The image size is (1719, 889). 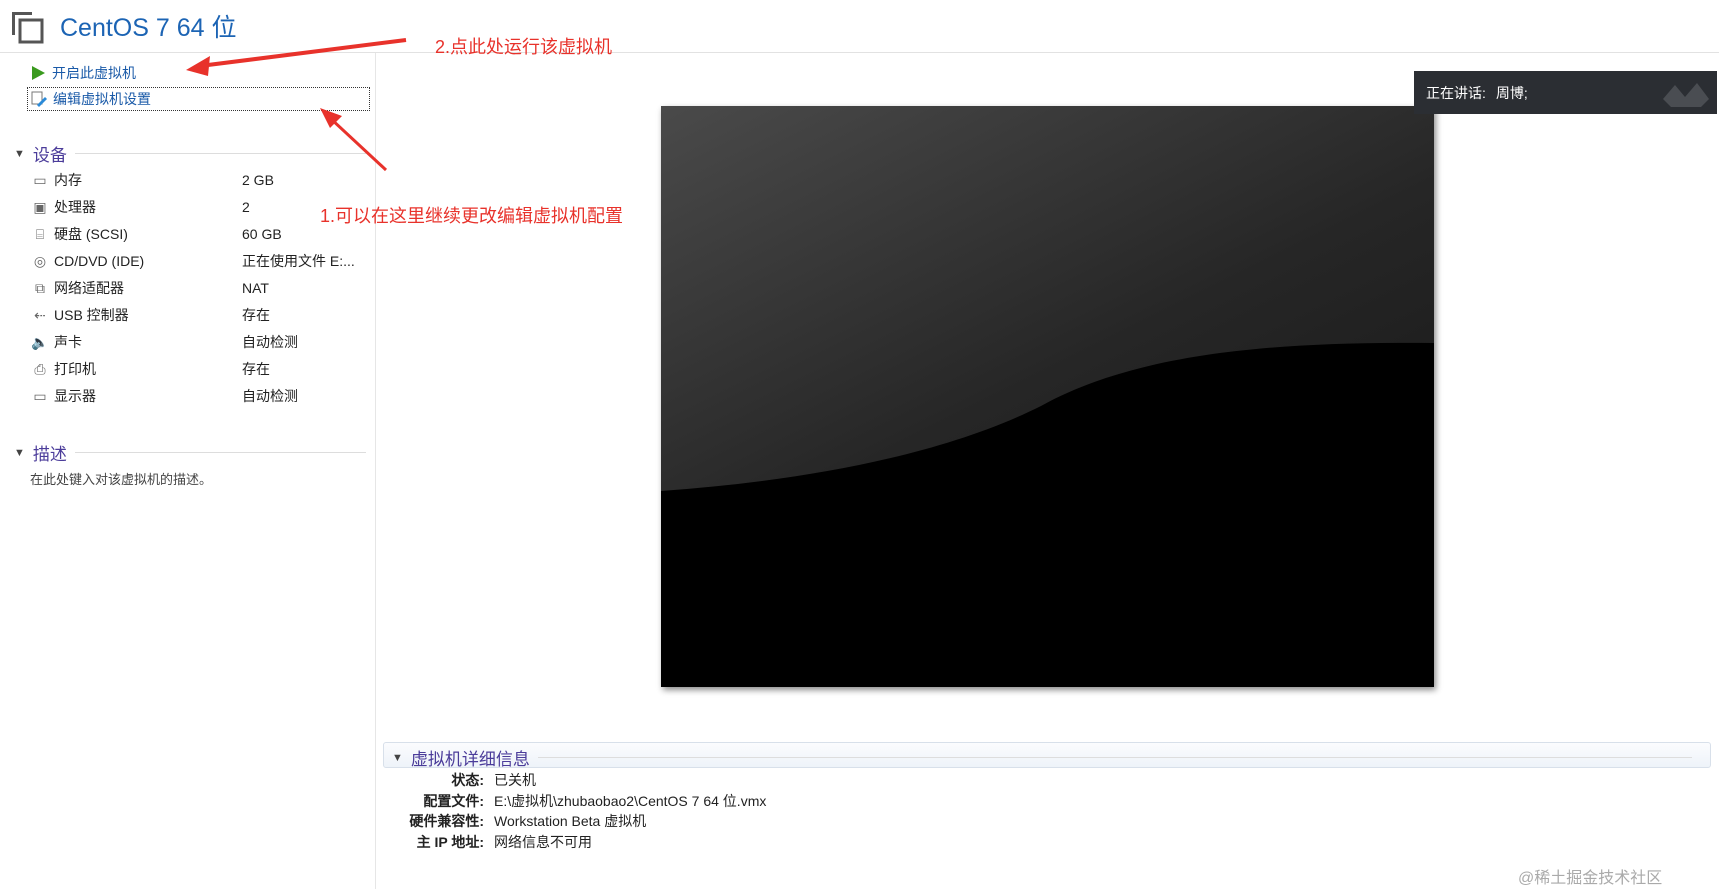 What do you see at coordinates (200, 342) in the screenshot?
I see `device-row: 🔈 声卡 自动检测` at bounding box center [200, 342].